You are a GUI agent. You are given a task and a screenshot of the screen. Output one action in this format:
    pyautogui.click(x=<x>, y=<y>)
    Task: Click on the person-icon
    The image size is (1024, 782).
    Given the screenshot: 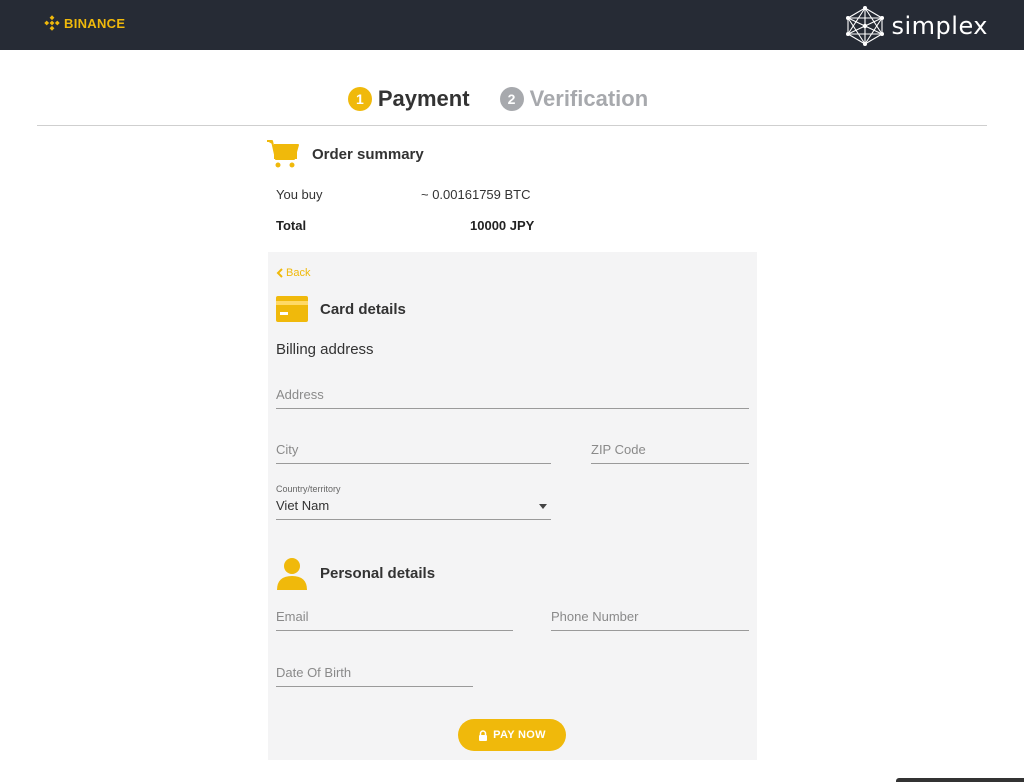 What is the action you would take?
    pyautogui.click(x=292, y=574)
    